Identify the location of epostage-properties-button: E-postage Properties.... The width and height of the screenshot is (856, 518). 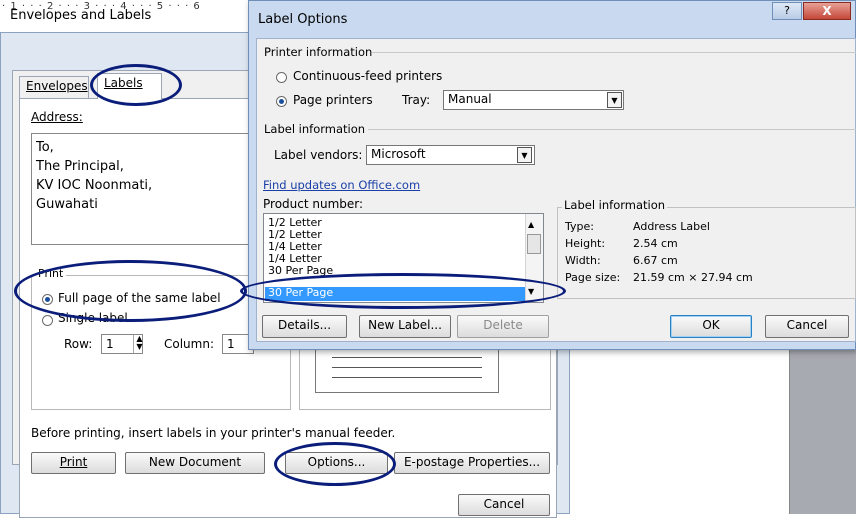
(472, 463).